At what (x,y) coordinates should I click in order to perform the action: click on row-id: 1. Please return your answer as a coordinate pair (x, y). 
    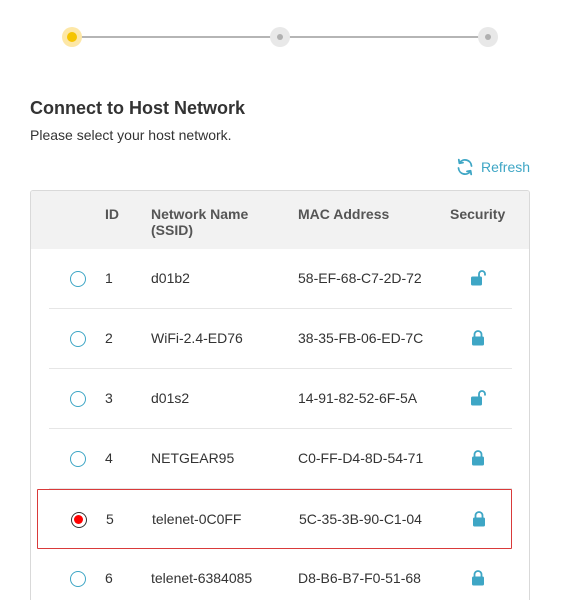
    Looking at the image, I should click on (109, 278).